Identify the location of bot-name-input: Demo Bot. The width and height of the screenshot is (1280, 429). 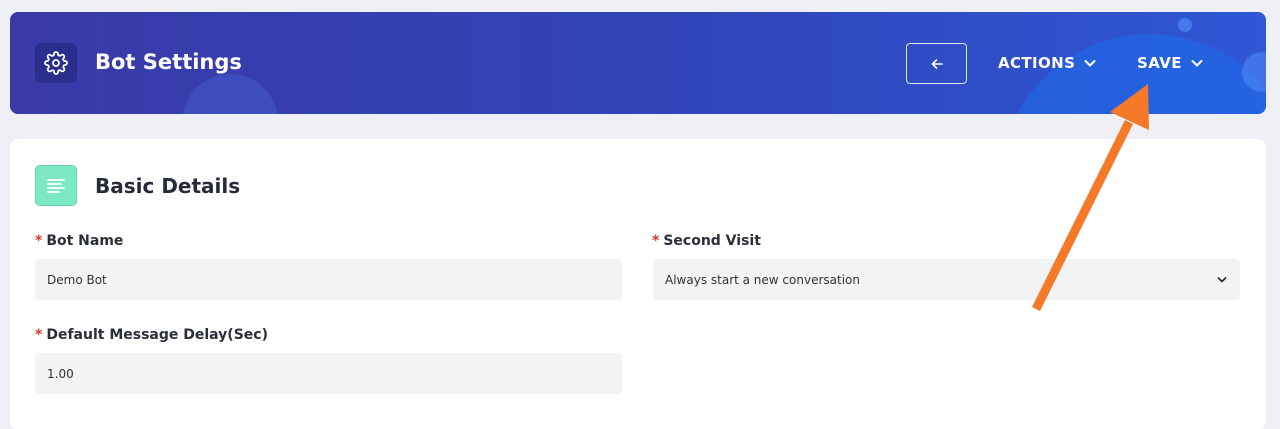
(328, 279).